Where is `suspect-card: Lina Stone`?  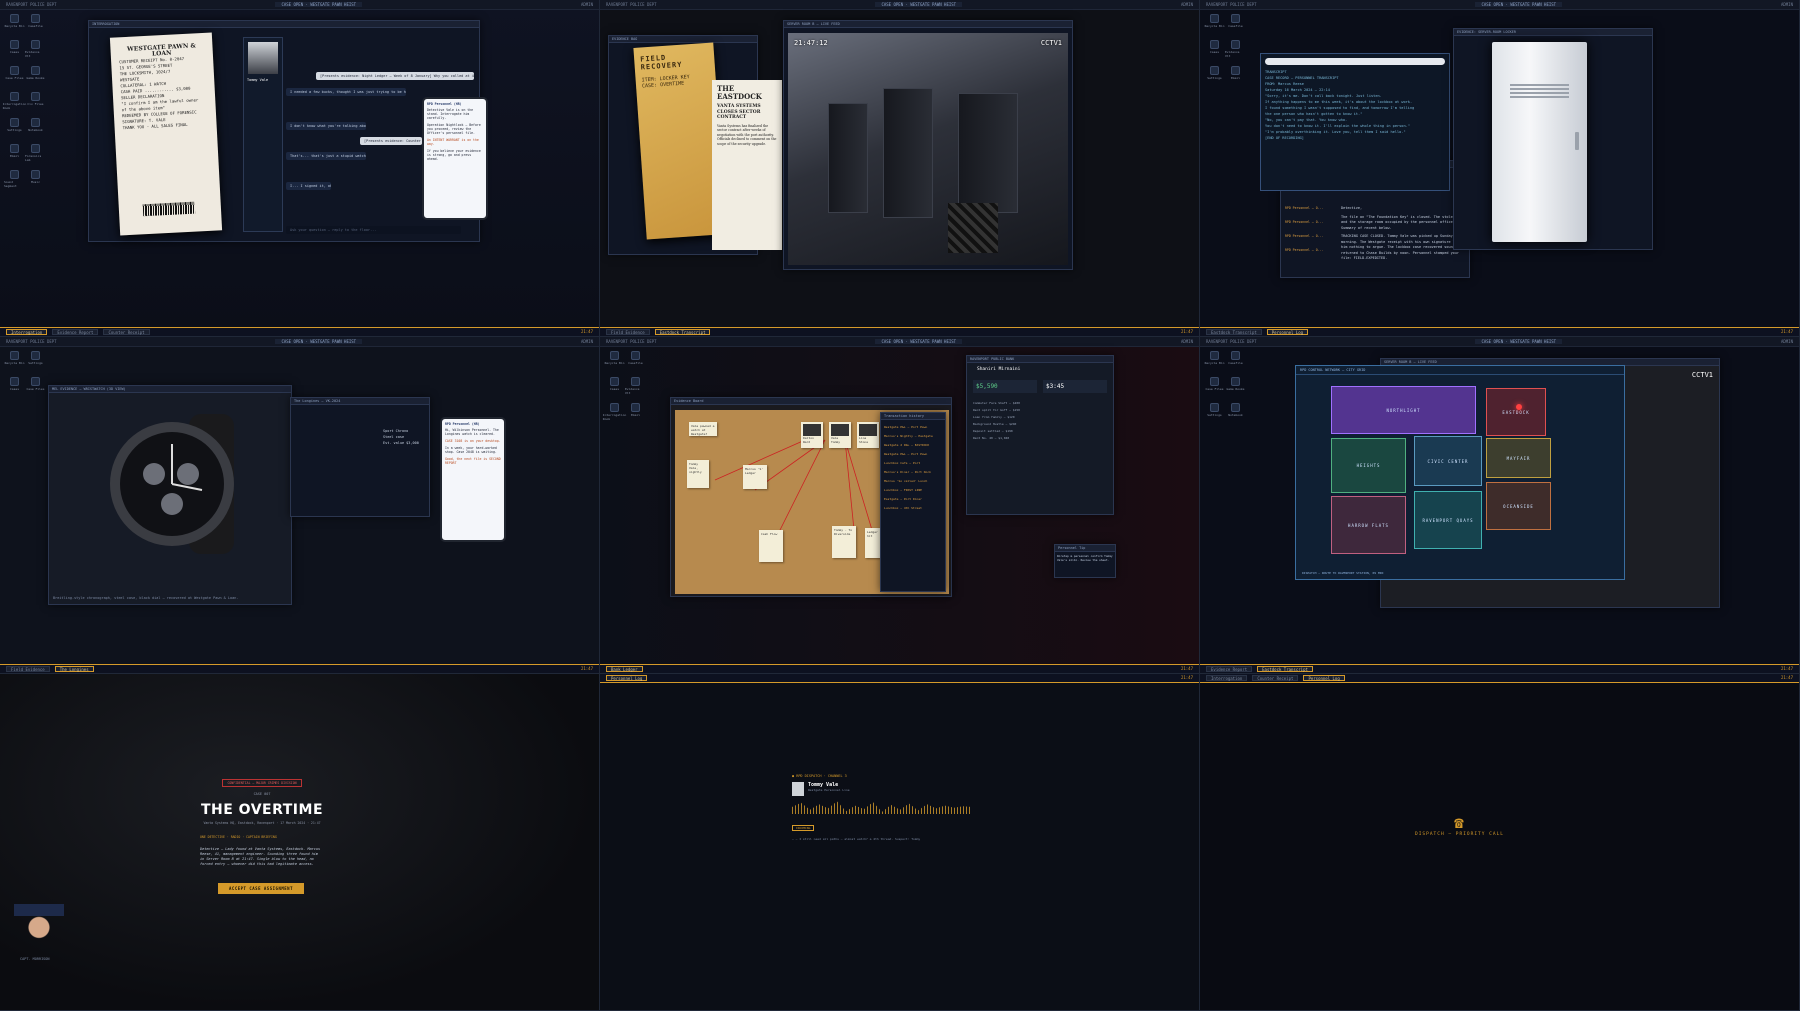 suspect-card: Lina Stone is located at coordinates (868, 435).